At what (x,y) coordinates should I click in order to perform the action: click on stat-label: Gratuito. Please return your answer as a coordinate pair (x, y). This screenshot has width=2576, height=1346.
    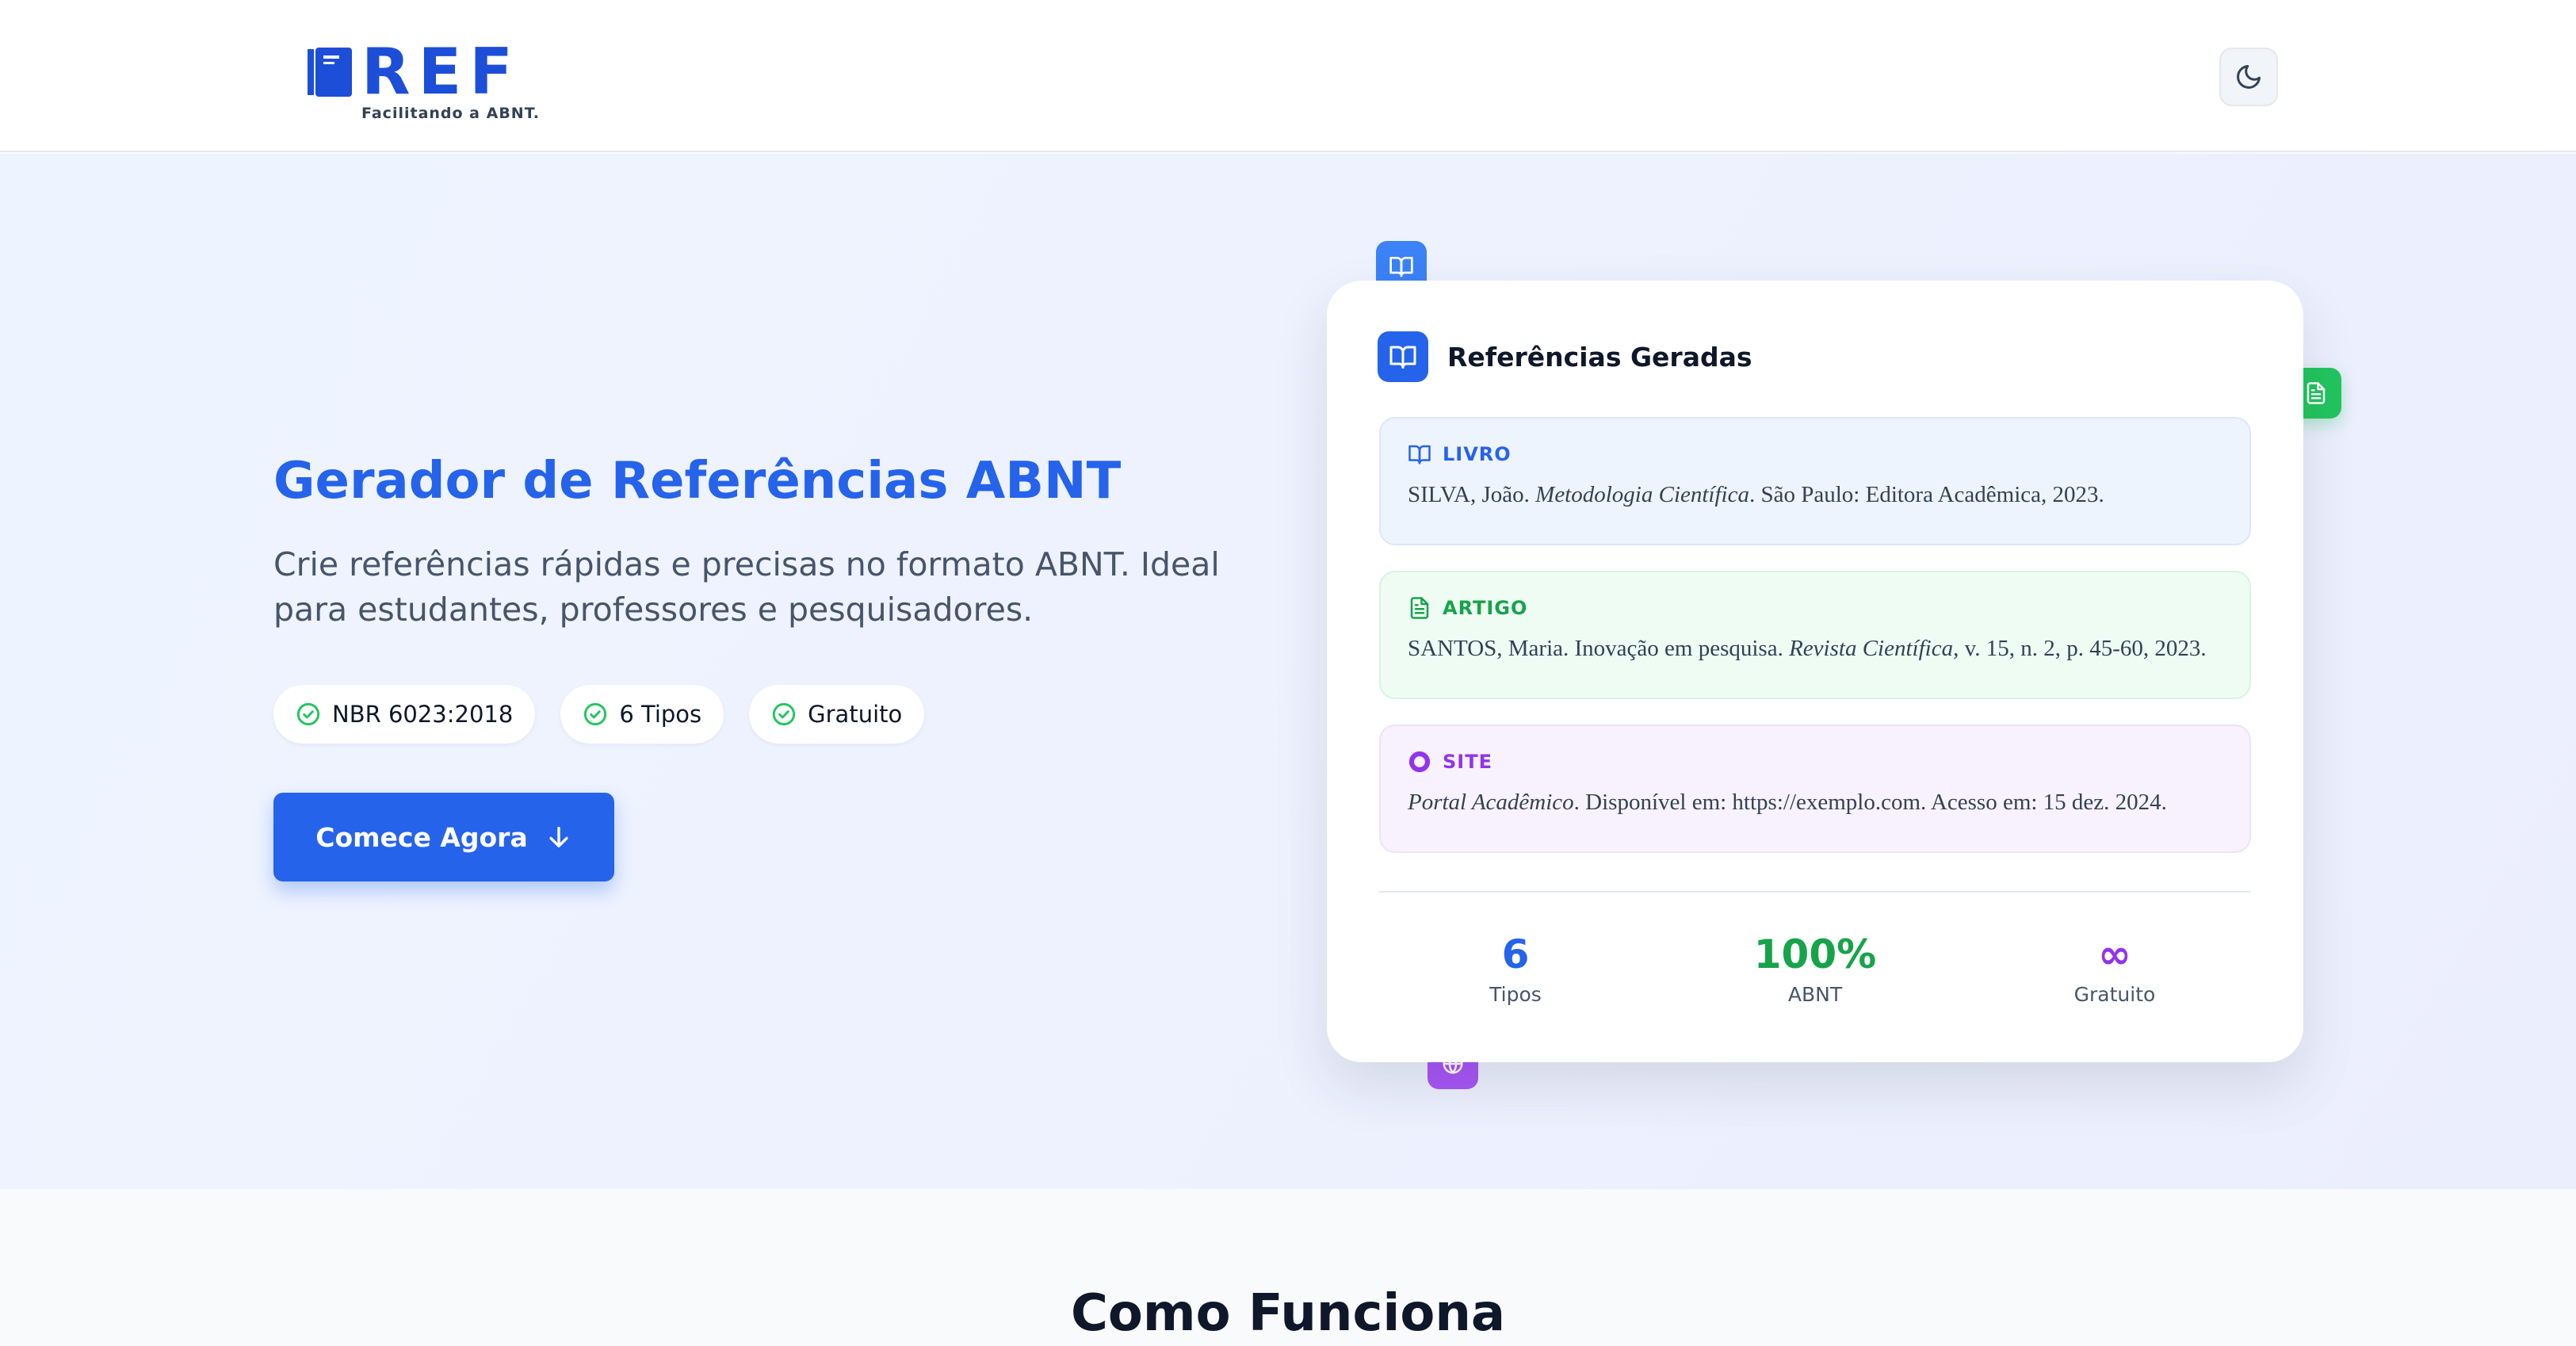
    Looking at the image, I should click on (2114, 994).